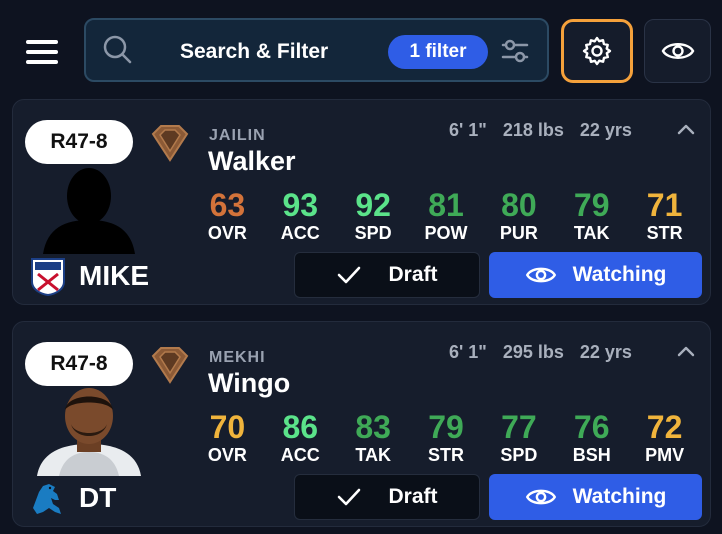 This screenshot has width=722, height=534. What do you see at coordinates (254, 51) in the screenshot?
I see `search-label: Search & Filter` at bounding box center [254, 51].